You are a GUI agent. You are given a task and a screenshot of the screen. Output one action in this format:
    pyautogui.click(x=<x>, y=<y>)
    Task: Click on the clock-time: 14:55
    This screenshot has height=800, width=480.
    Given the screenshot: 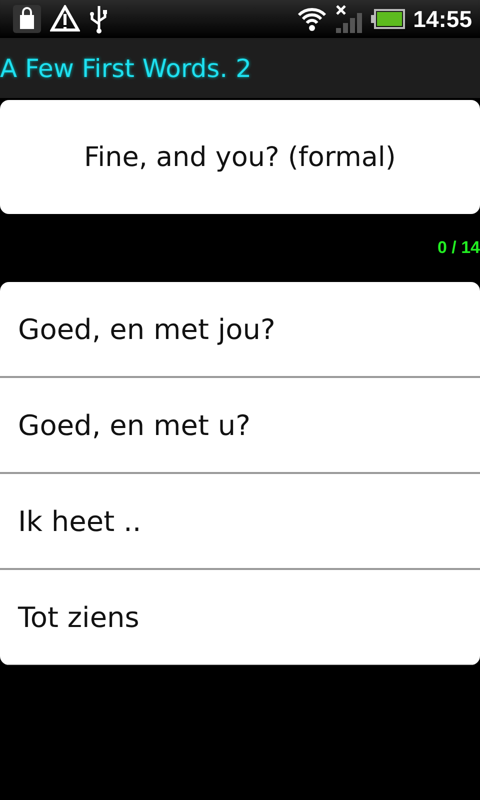 What is the action you would take?
    pyautogui.click(x=442, y=19)
    